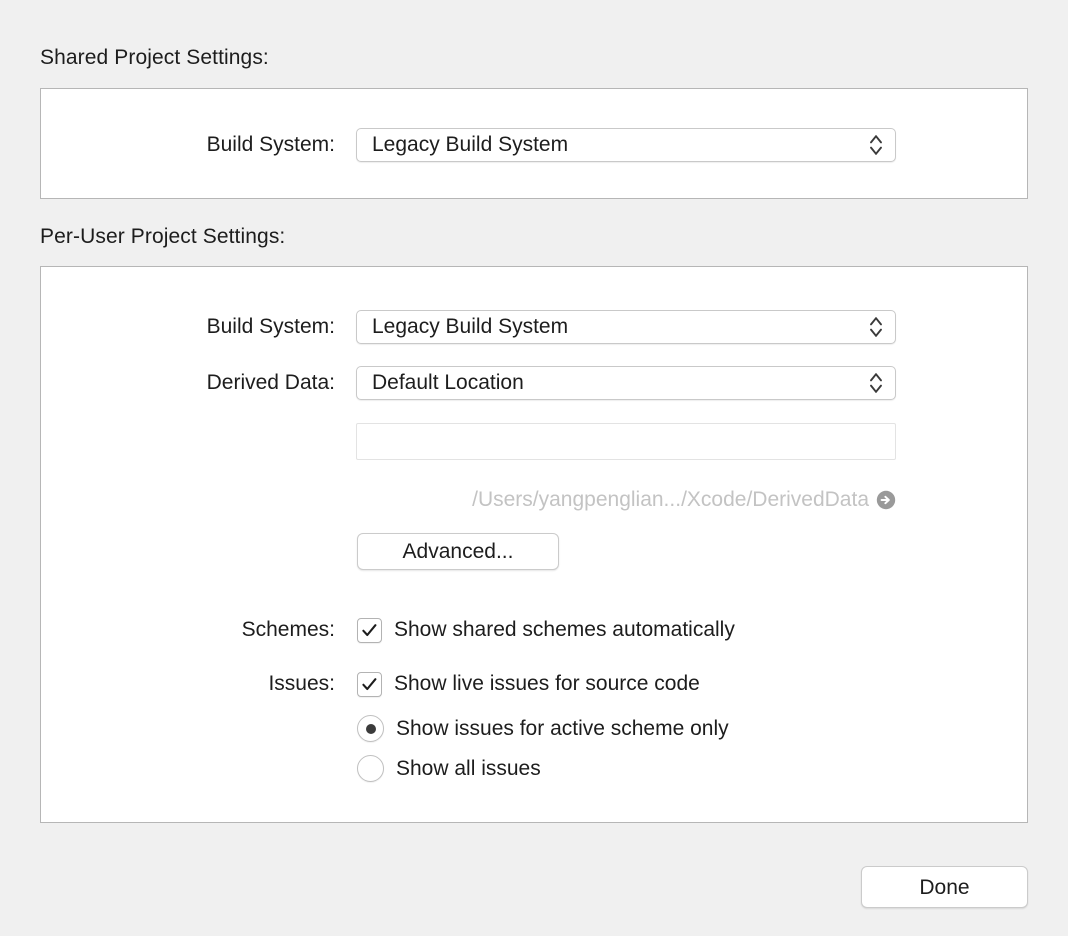 This screenshot has height=936, width=1068. Describe the element at coordinates (564, 629) in the screenshot. I see `show-shared-schemes-label: Show shared schemes automatically` at that location.